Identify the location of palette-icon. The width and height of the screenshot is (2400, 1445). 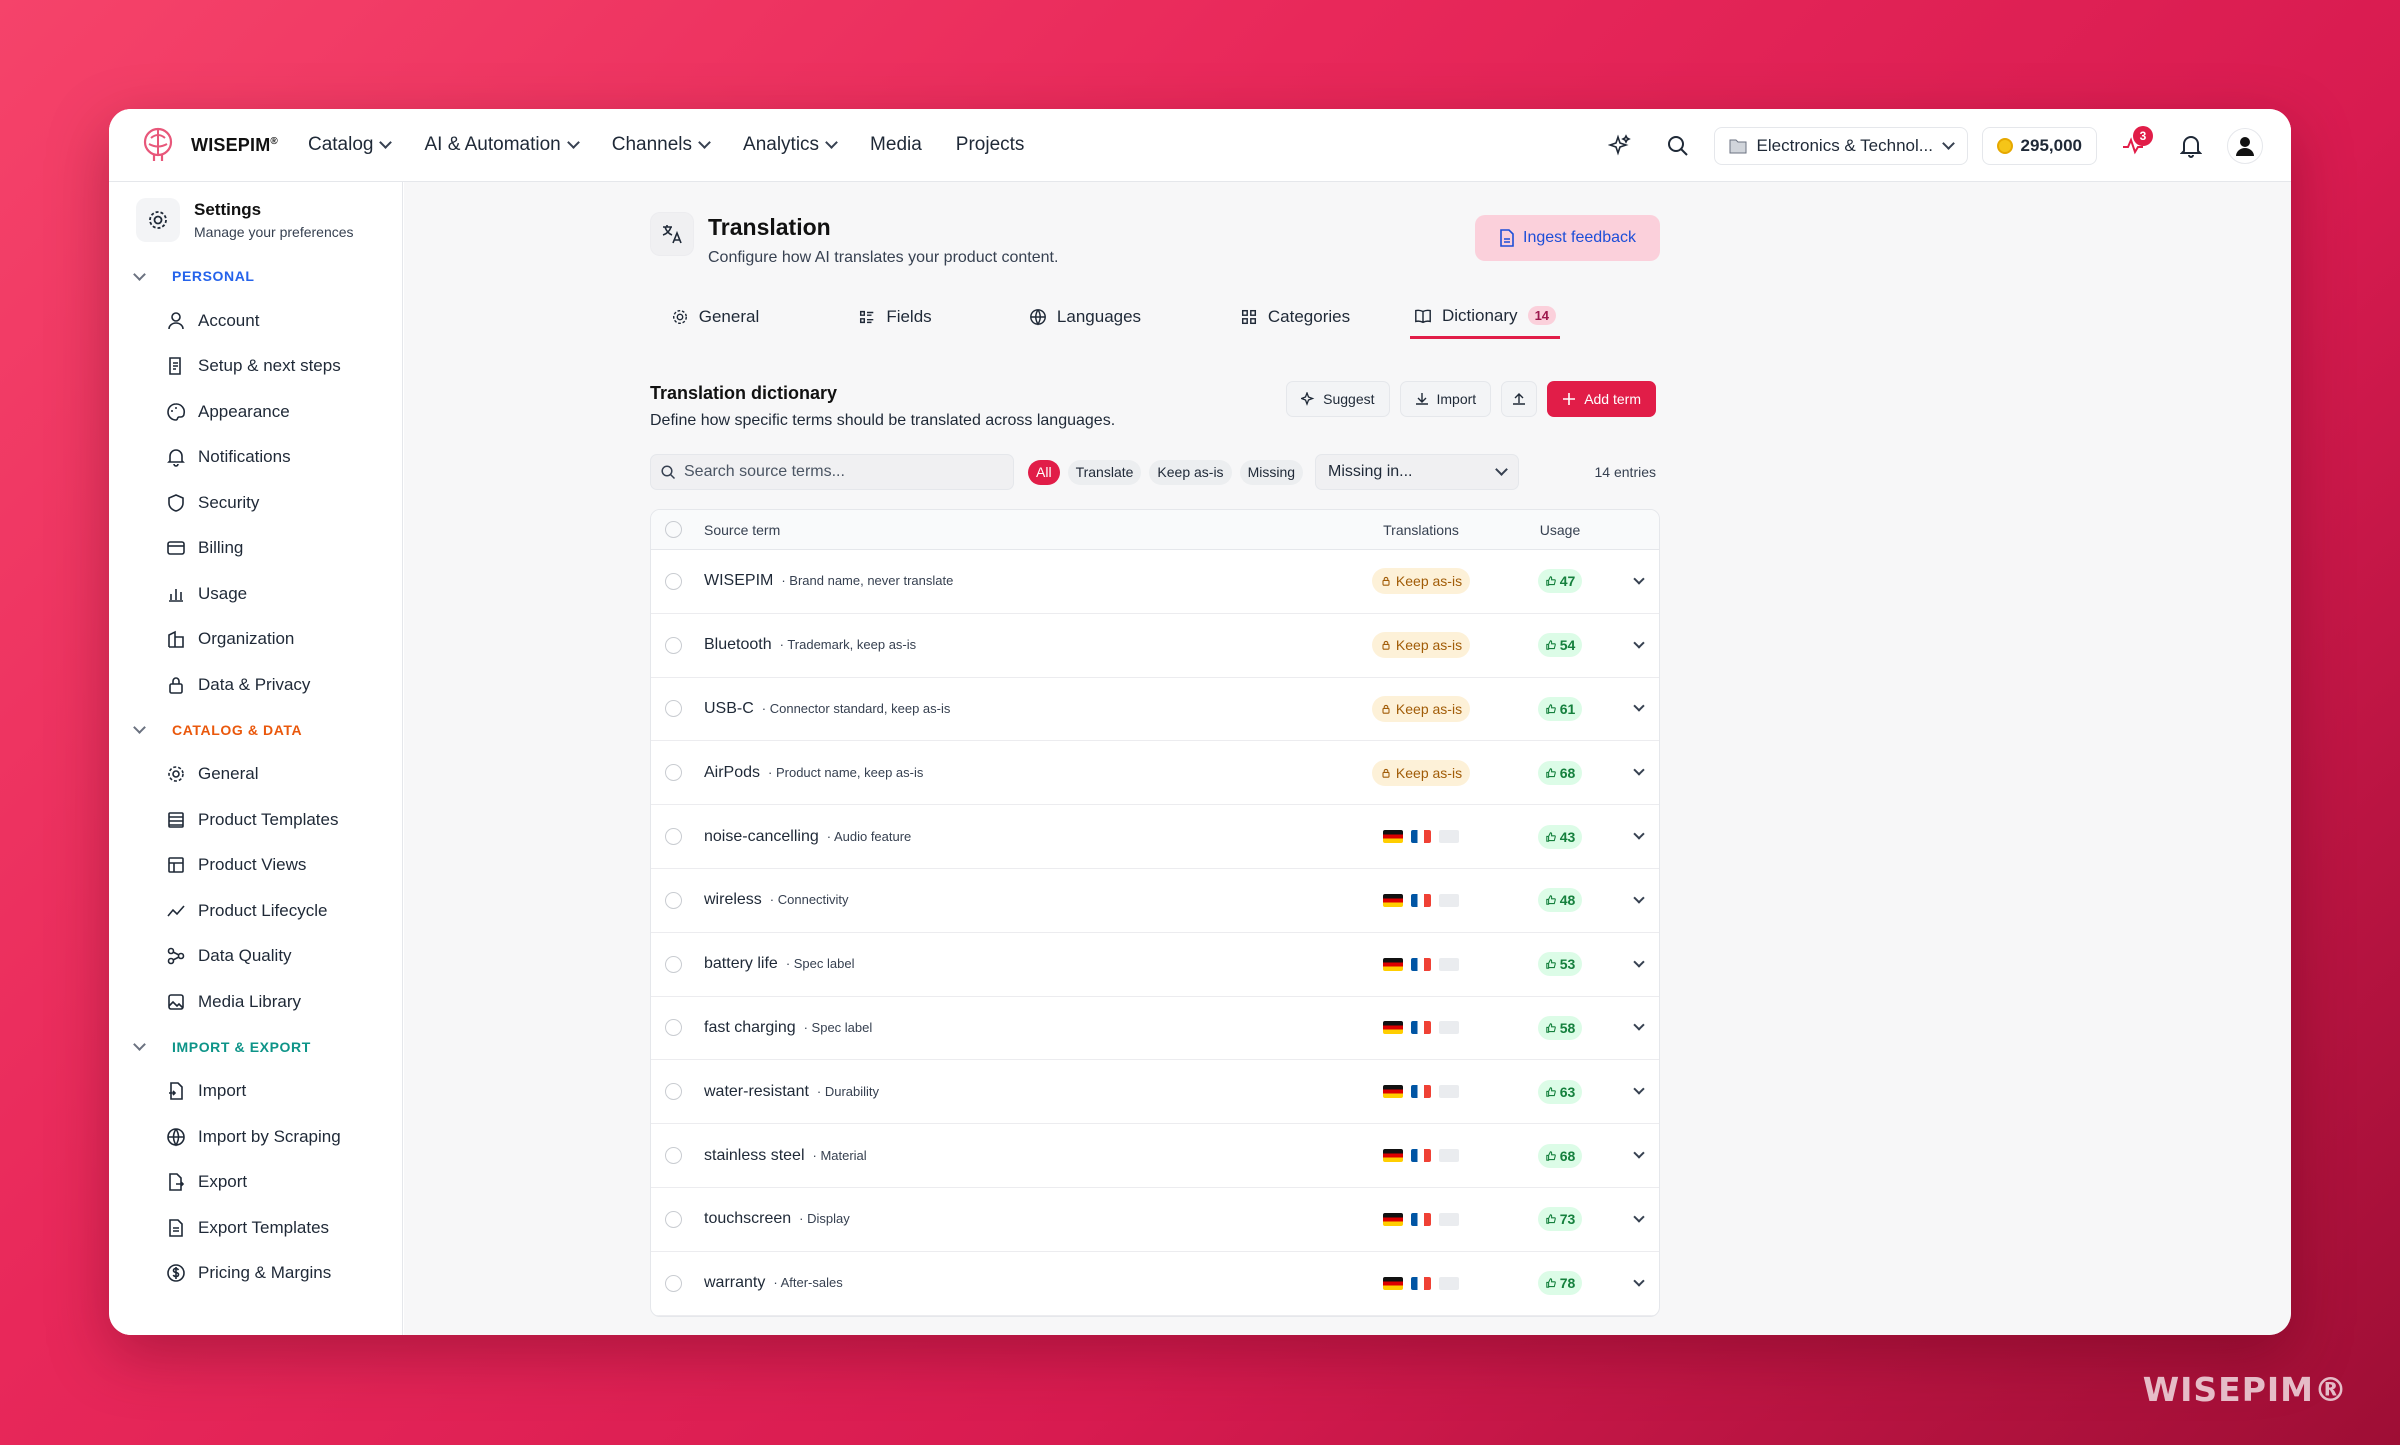
(176, 411).